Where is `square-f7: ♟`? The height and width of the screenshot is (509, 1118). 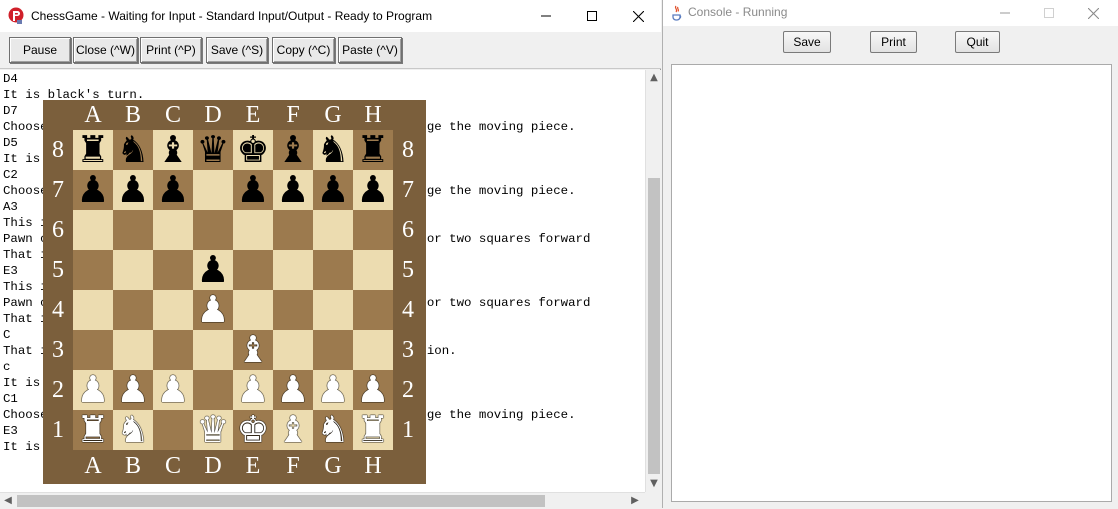
square-f7: ♟ is located at coordinates (293, 190).